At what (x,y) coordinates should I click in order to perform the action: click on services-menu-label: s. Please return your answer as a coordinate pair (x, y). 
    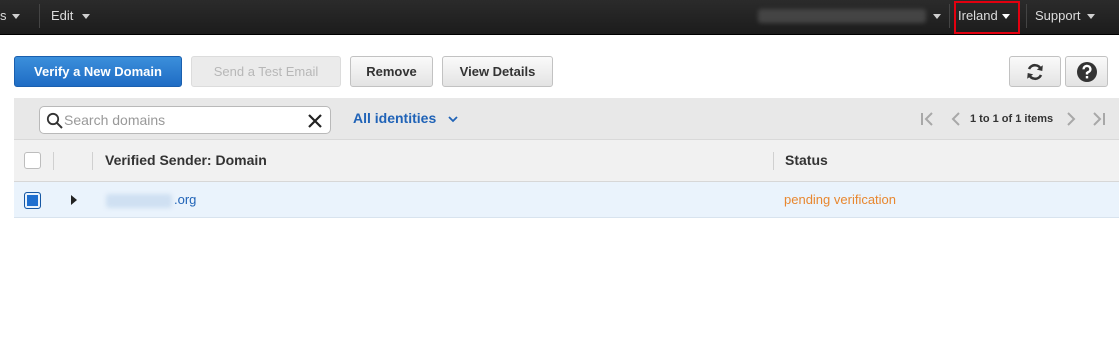
    Looking at the image, I should click on (3, 15).